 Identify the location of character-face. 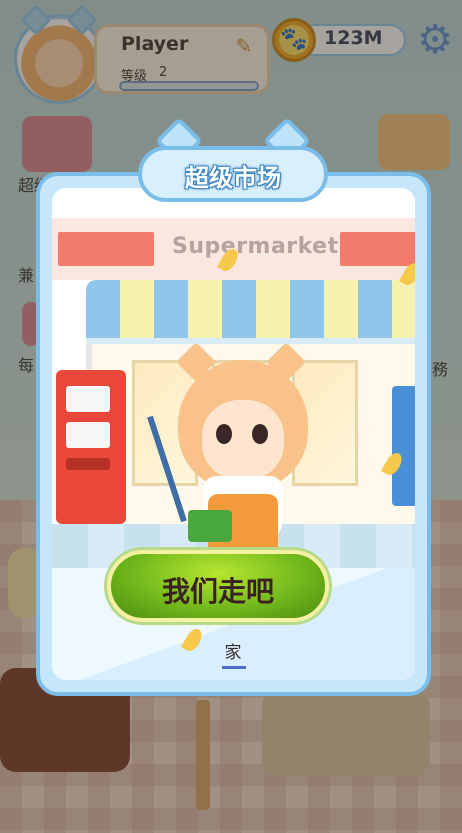
(243, 440).